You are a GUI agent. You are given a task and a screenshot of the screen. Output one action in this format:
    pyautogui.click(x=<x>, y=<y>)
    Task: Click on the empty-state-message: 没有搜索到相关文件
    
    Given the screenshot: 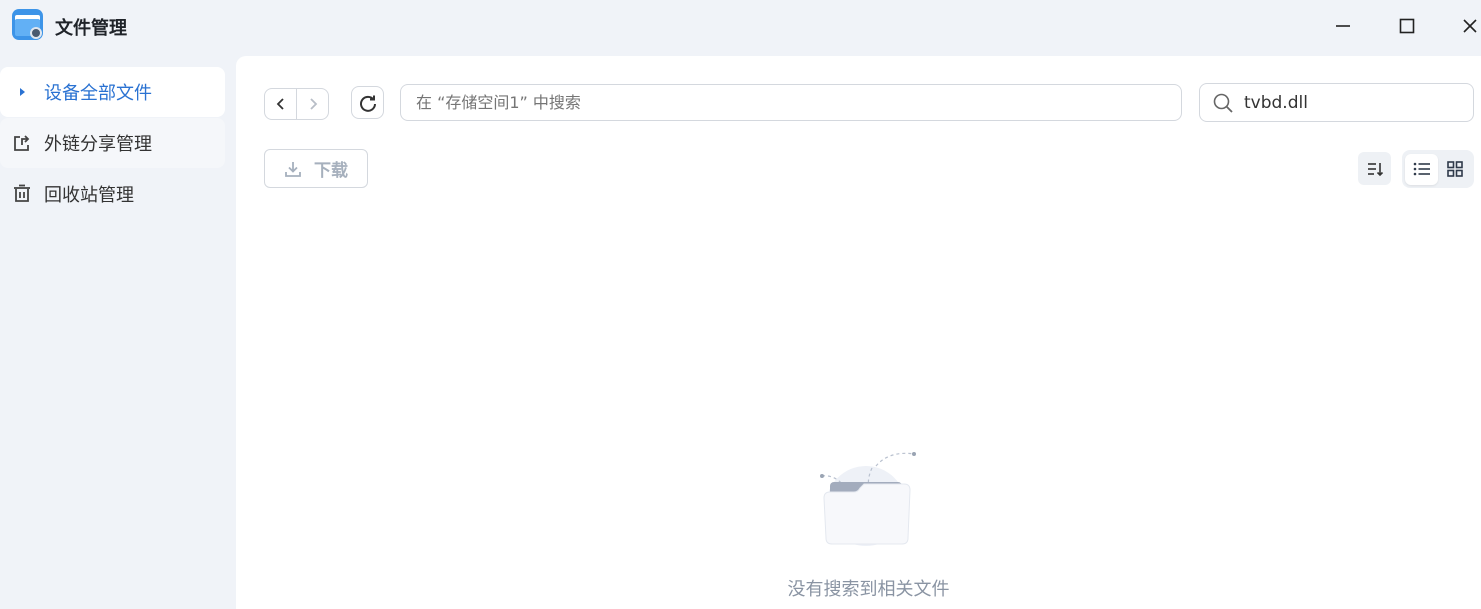 What is the action you would take?
    pyautogui.click(x=868, y=589)
    